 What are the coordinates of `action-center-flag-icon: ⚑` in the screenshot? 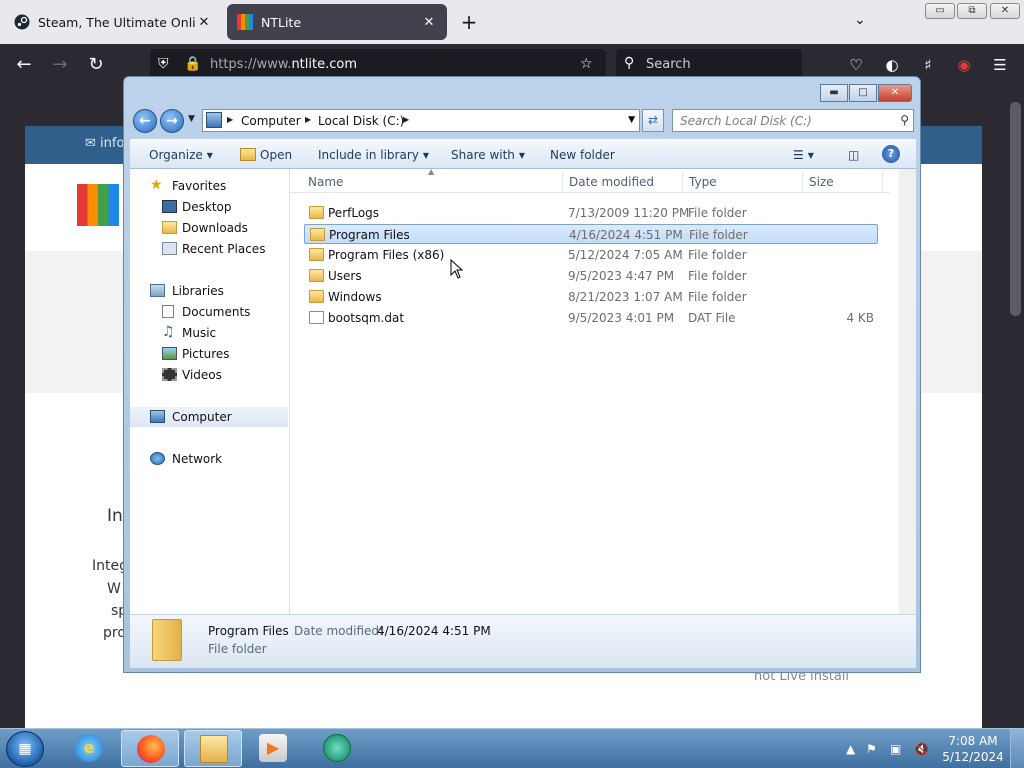 It's located at (871, 749).